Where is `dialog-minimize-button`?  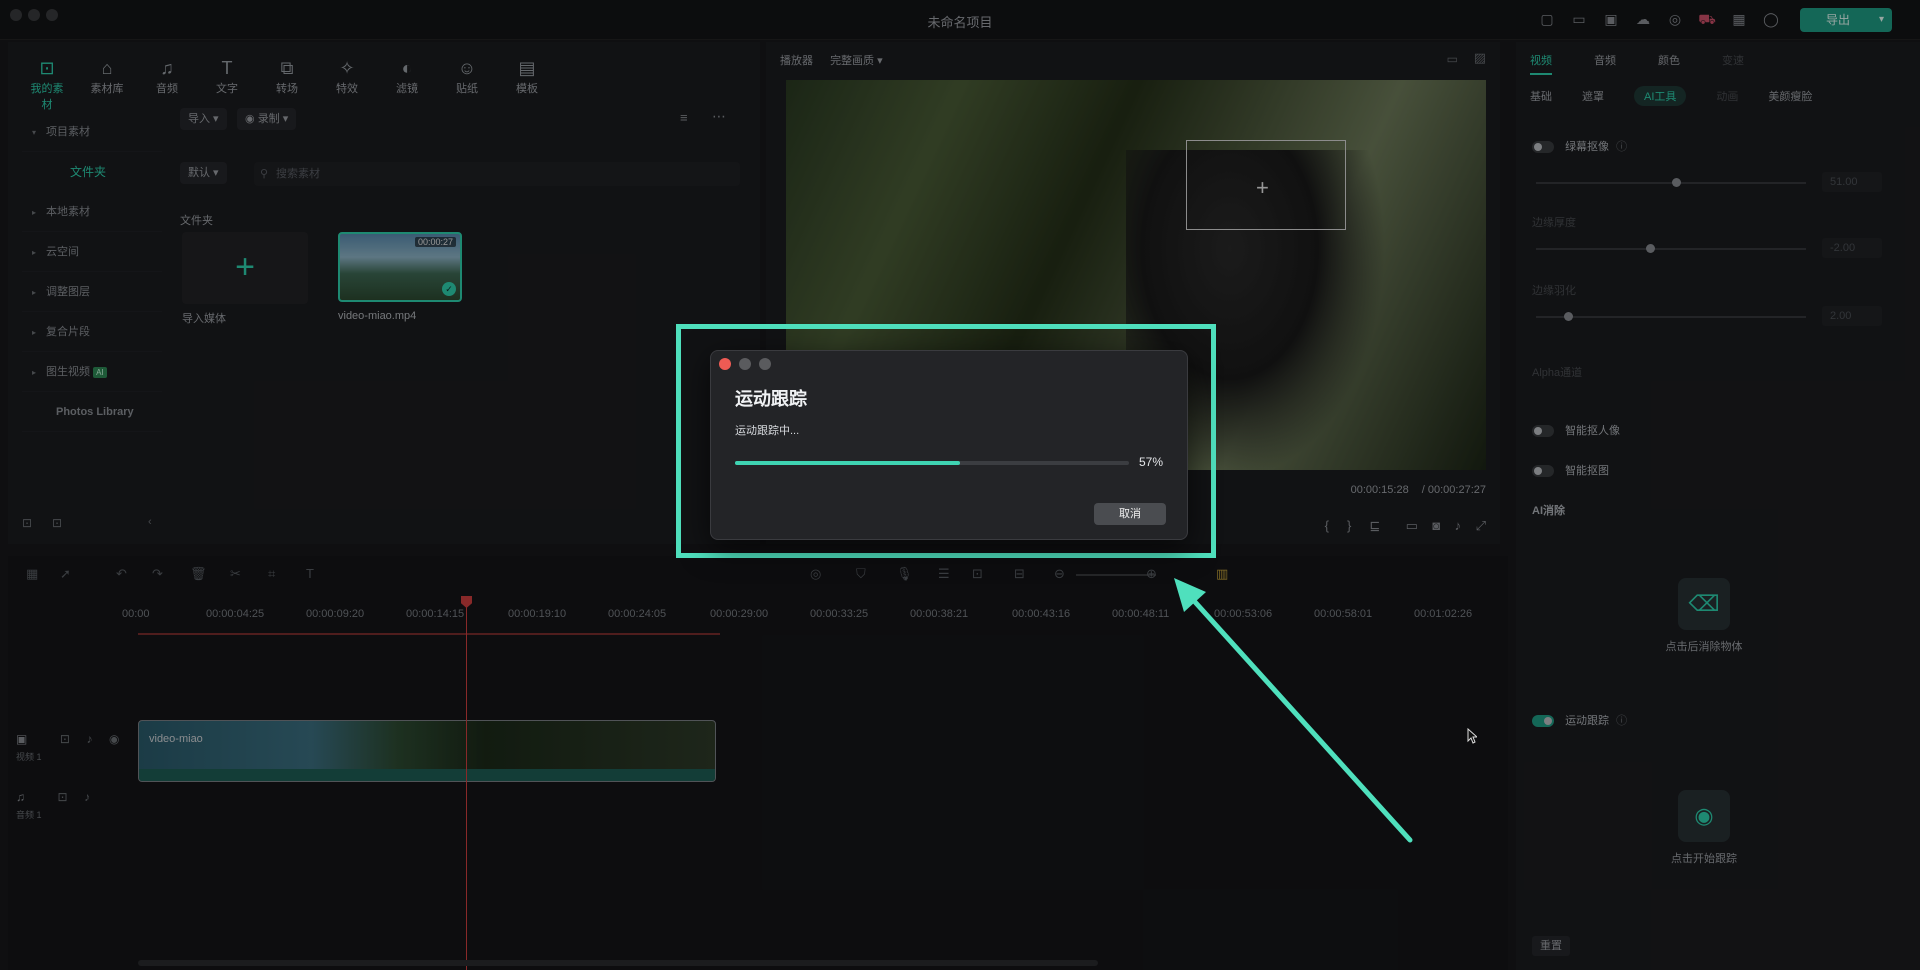 dialog-minimize-button is located at coordinates (745, 364).